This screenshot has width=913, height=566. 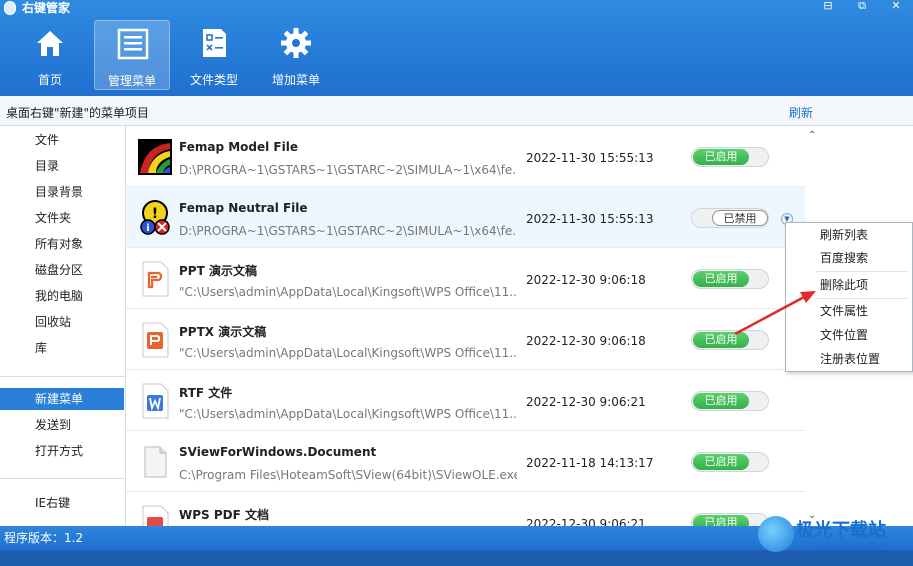 What do you see at coordinates (62, 270) in the screenshot?
I see `sidebar-item-drive: 磁盘分区` at bounding box center [62, 270].